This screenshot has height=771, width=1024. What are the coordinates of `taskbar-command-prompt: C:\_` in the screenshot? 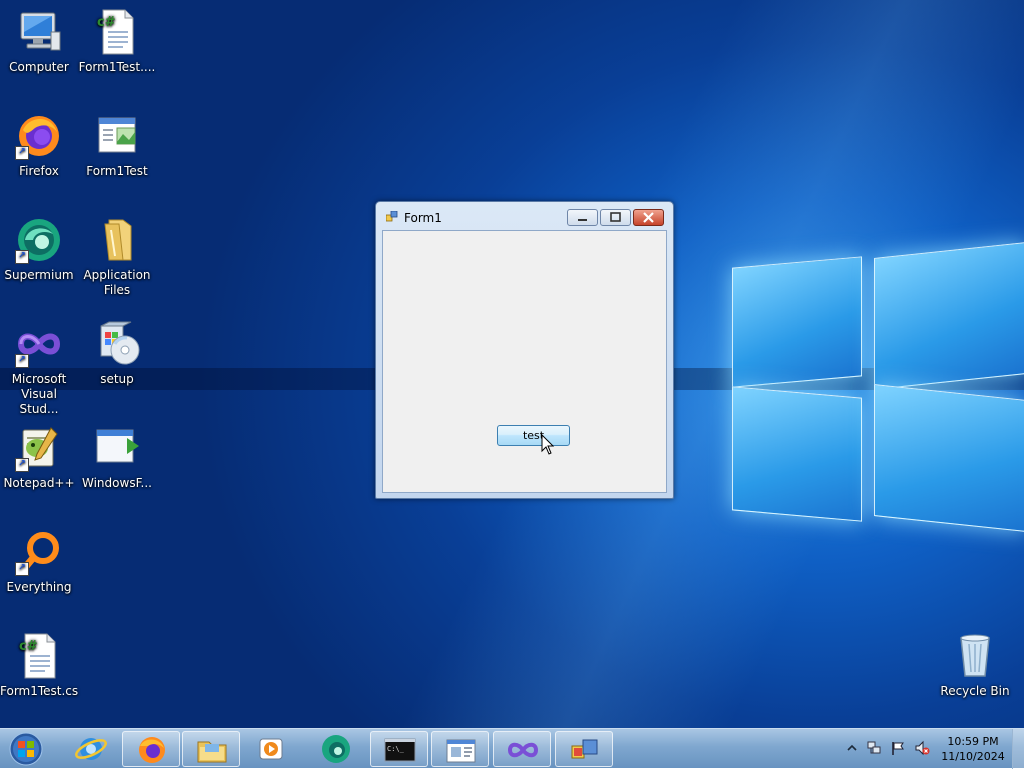 It's located at (399, 749).